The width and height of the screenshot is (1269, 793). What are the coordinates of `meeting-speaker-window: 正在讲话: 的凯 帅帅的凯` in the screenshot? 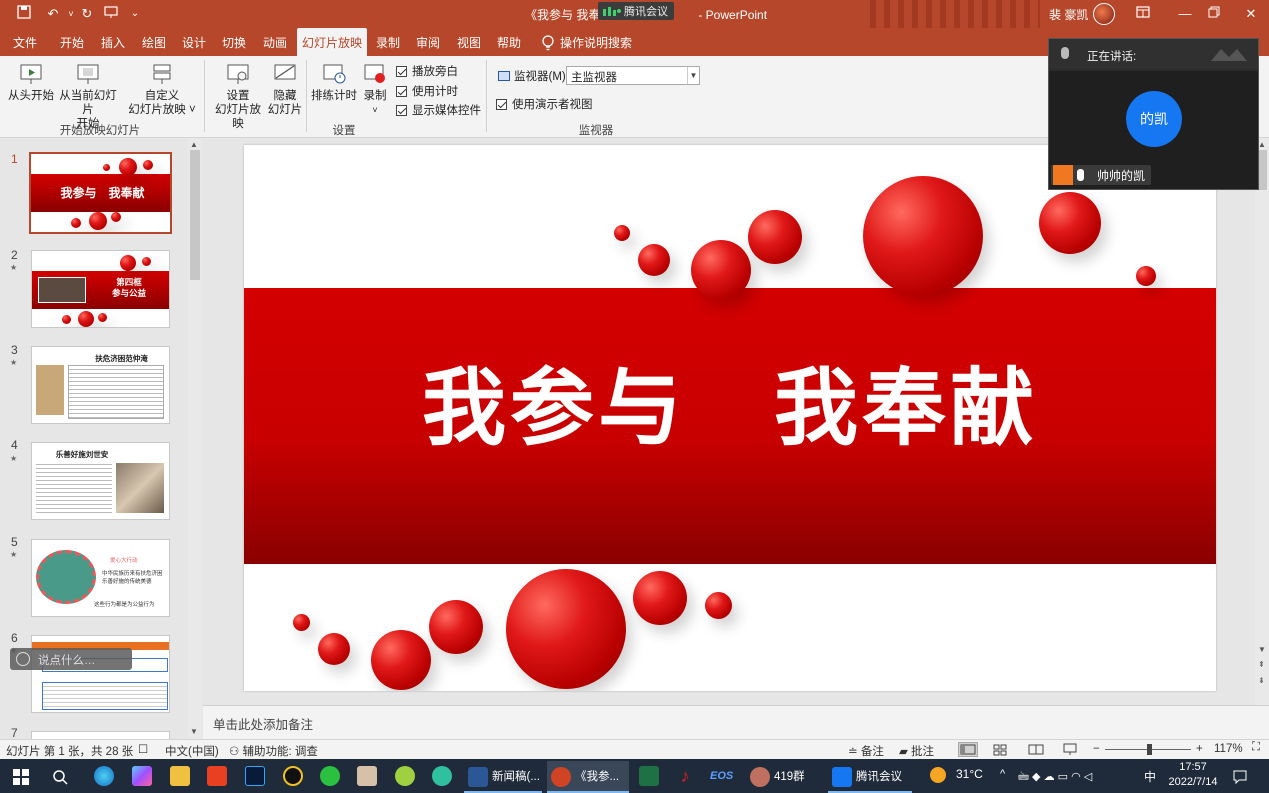 It's located at (1153, 114).